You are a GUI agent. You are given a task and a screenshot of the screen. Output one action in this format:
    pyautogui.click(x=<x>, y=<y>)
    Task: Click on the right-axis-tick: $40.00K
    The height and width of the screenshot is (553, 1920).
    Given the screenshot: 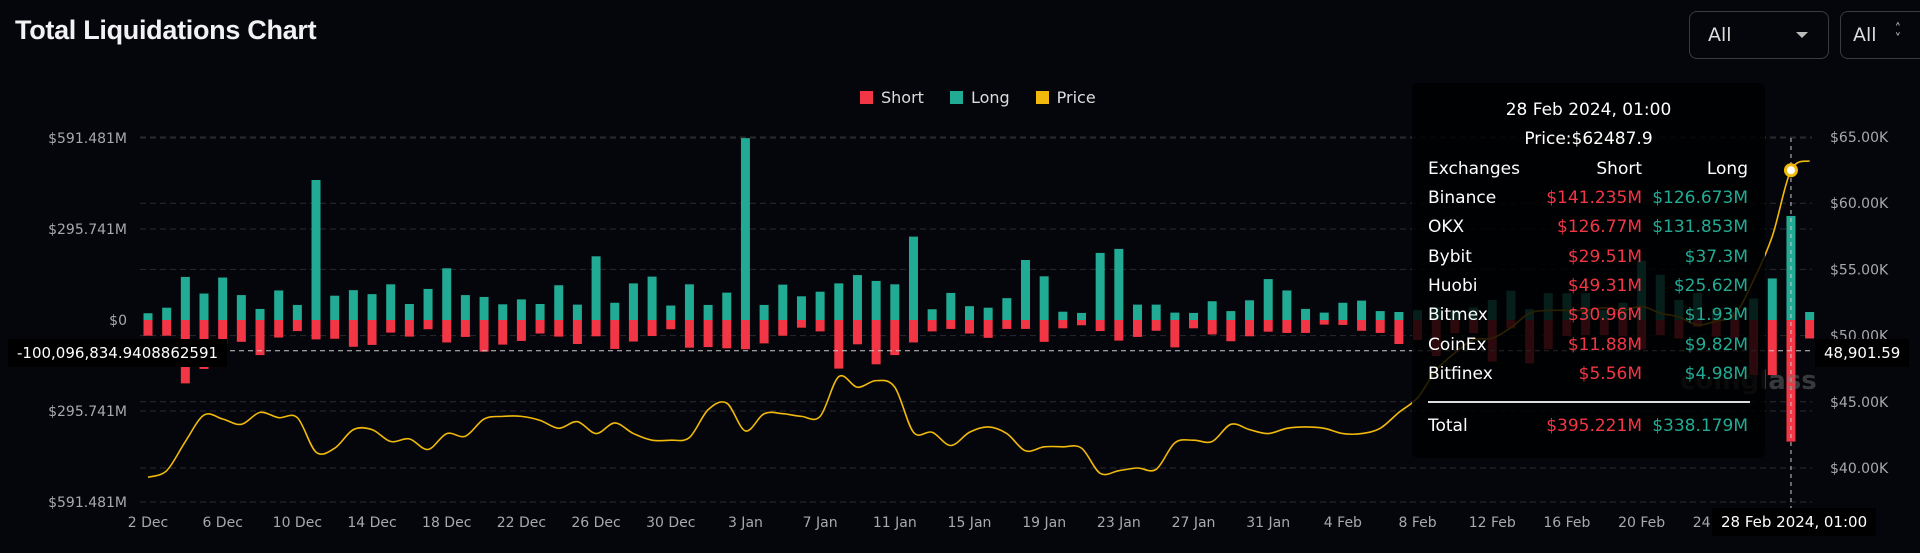 What is the action you would take?
    pyautogui.click(x=1859, y=469)
    